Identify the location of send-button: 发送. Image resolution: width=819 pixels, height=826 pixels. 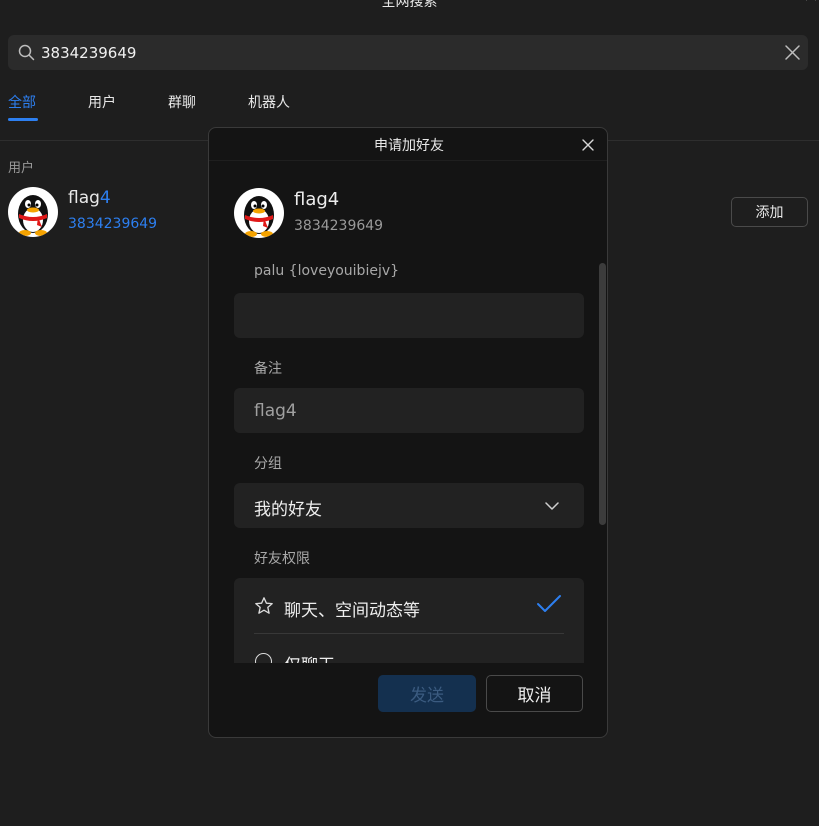
(427, 693).